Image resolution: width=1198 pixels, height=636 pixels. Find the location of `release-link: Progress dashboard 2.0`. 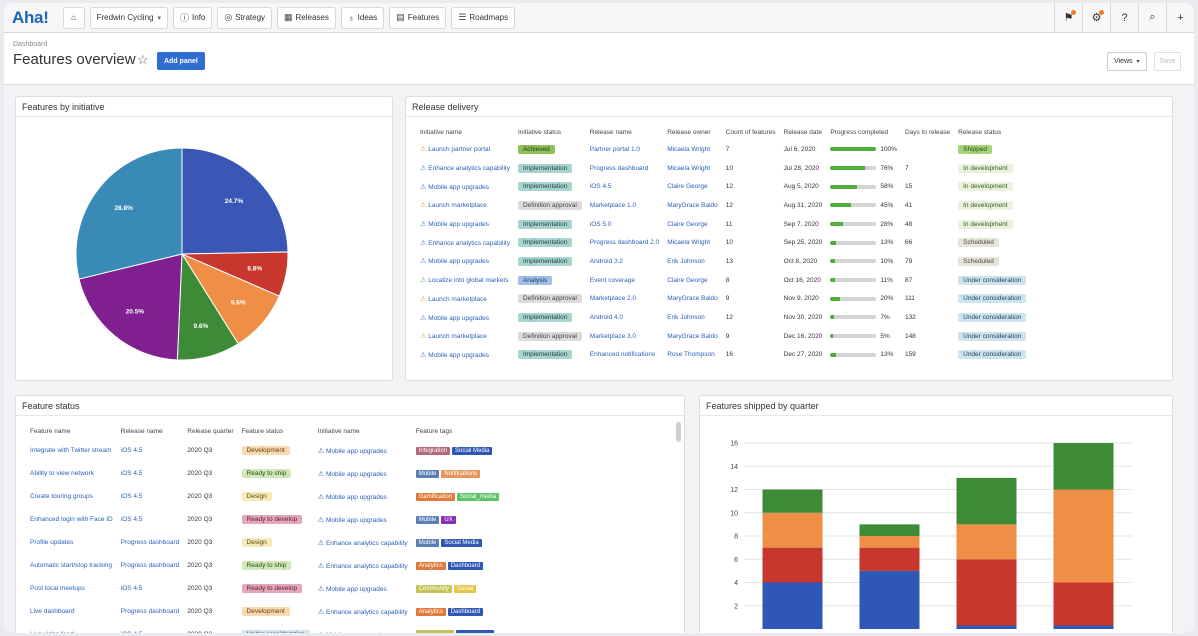

release-link: Progress dashboard 2.0 is located at coordinates (624, 242).